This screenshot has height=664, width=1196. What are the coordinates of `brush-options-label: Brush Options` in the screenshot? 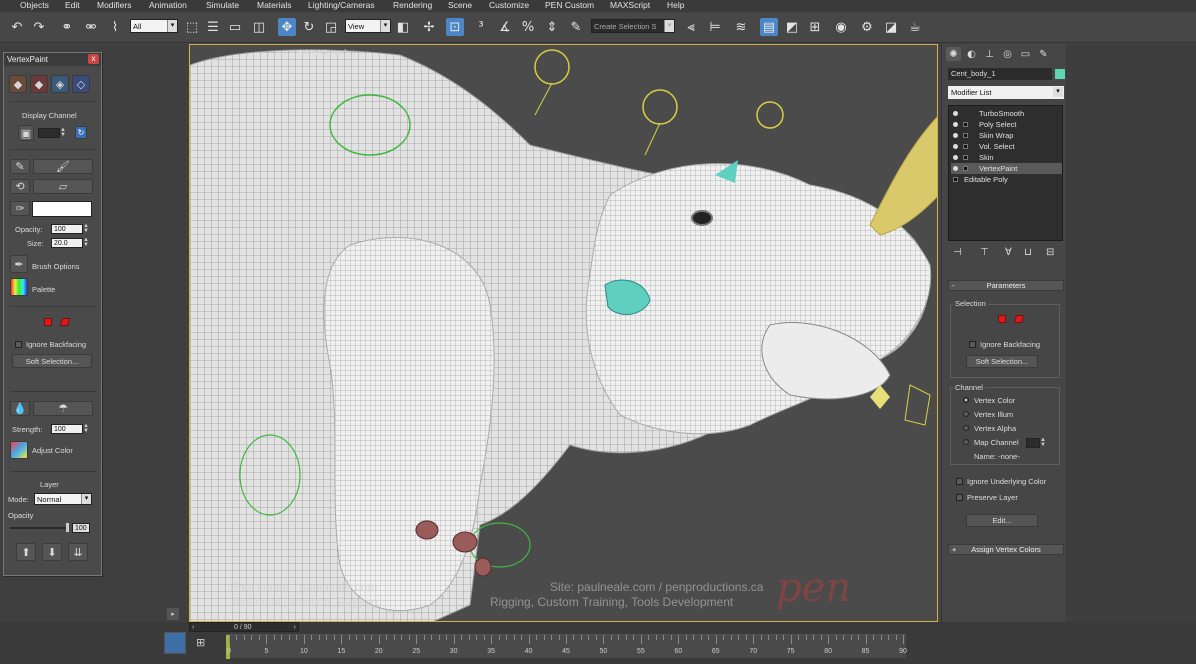 It's located at (56, 266).